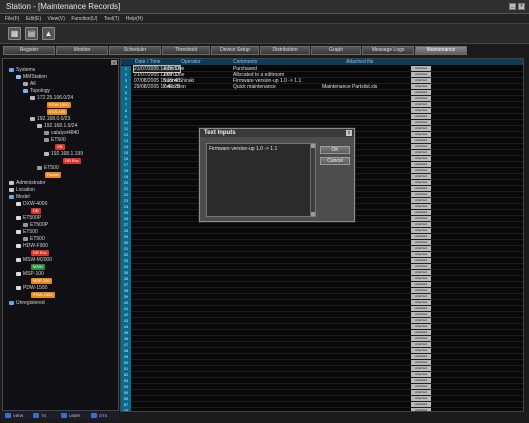  Describe the element at coordinates (261, 180) in the screenshot. I see `comment-textarea: Firmware version-up 1.0 -> 1.1` at that location.